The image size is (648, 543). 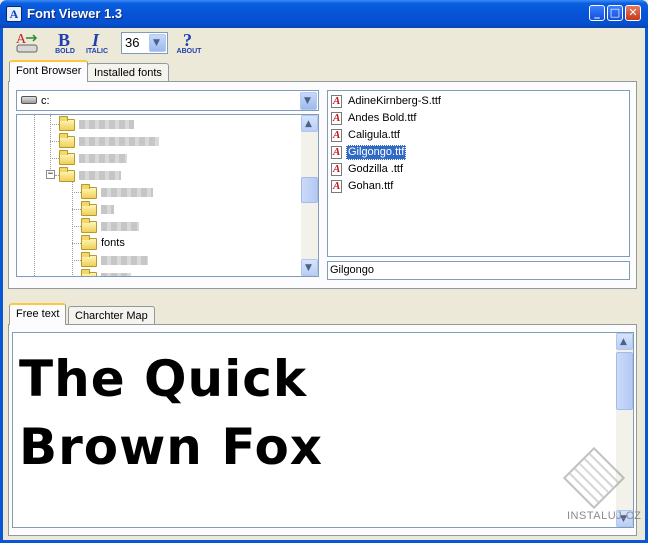 I want to click on drive-select: c: ▼, so click(x=167, y=100).